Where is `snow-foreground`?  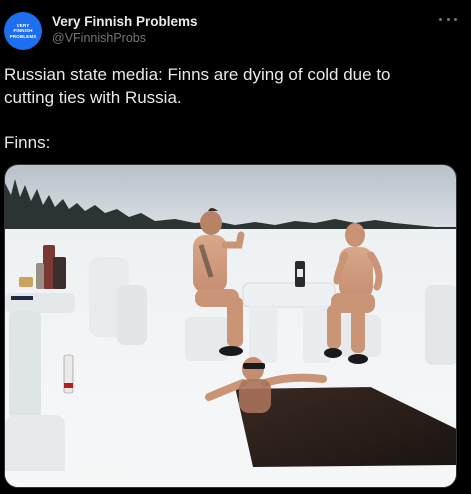 snow-foreground is located at coordinates (230, 479).